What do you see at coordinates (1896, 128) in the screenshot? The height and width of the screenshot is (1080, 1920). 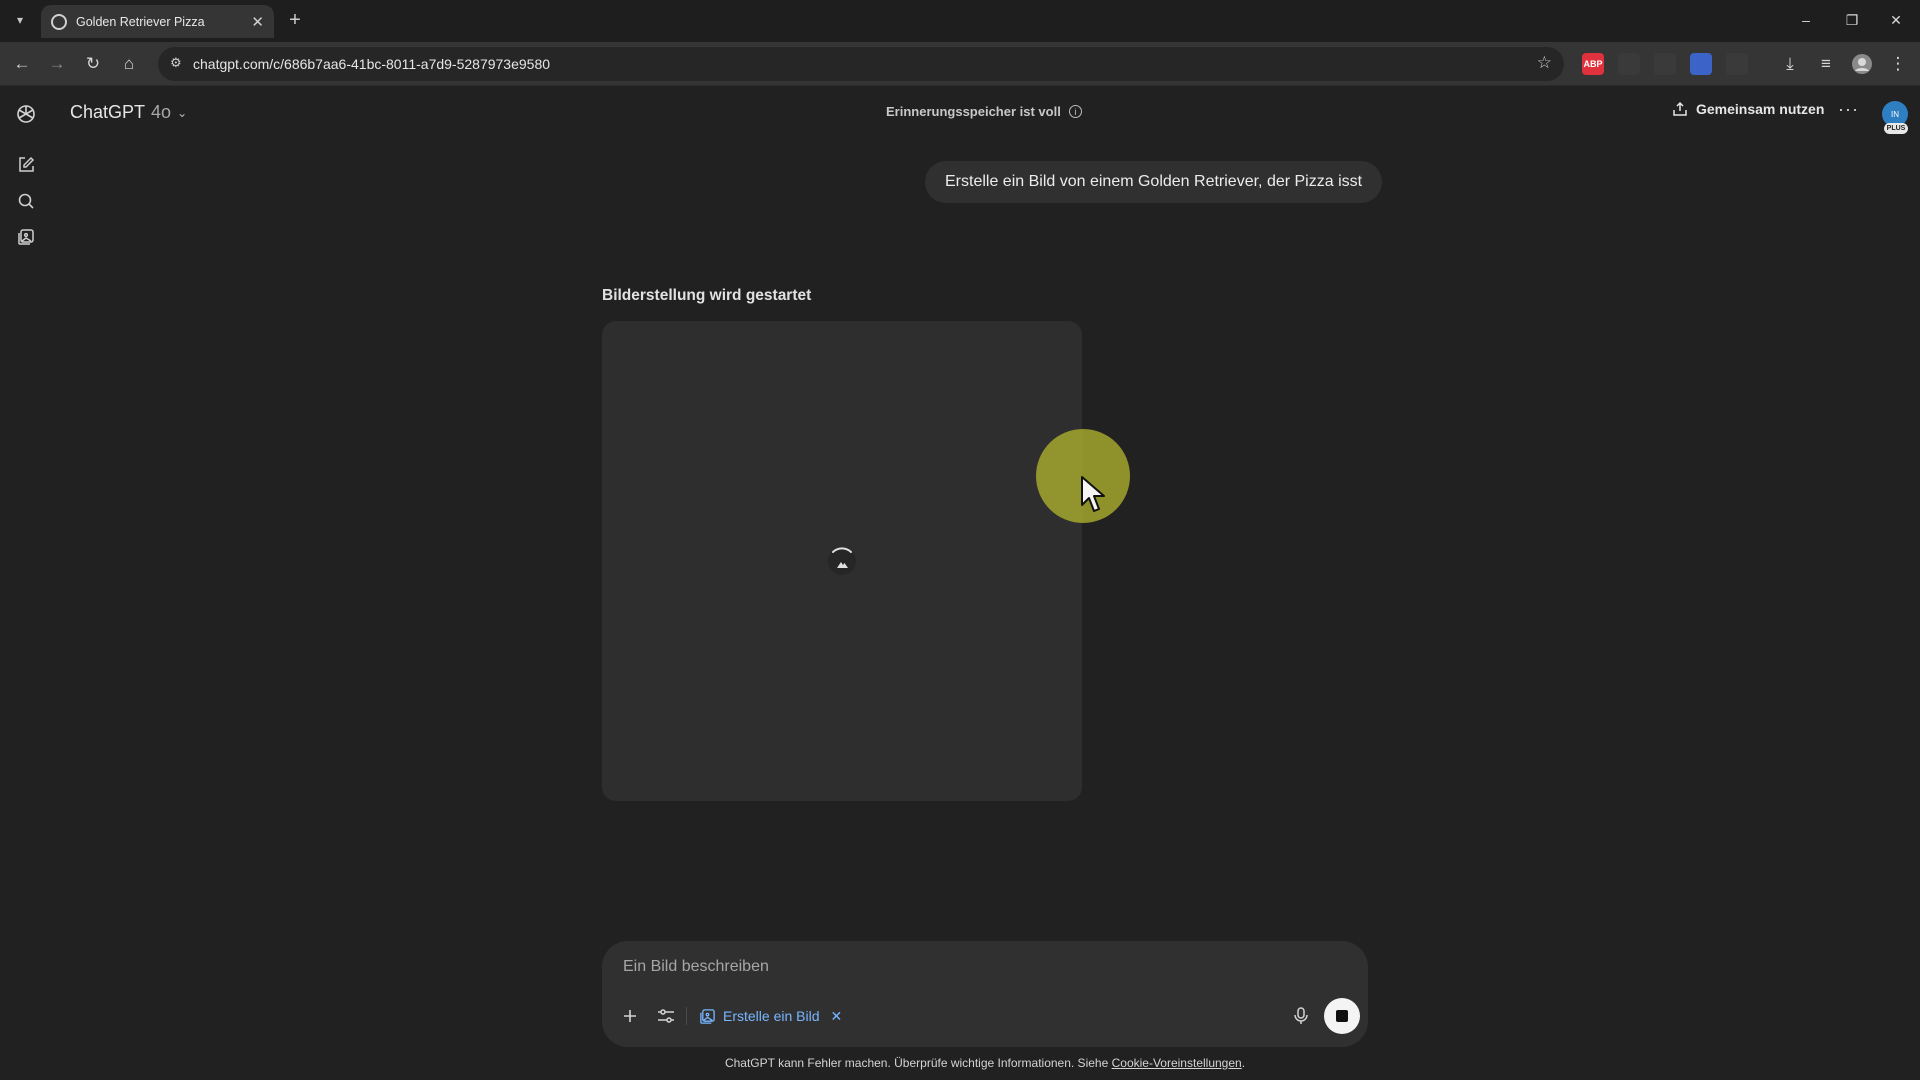 I see `plan-badge: PLUS` at bounding box center [1896, 128].